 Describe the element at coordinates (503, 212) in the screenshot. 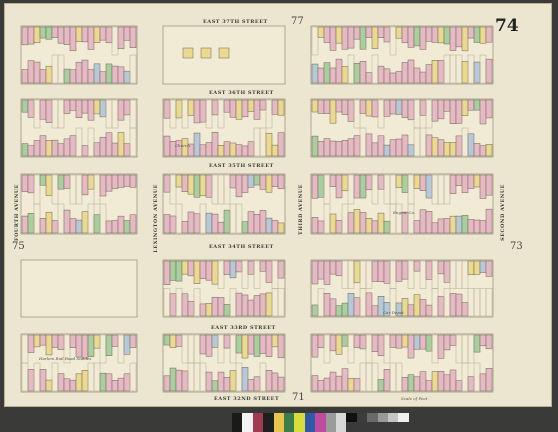

I see `avenue-label-second: SECOND AVENUE` at that location.